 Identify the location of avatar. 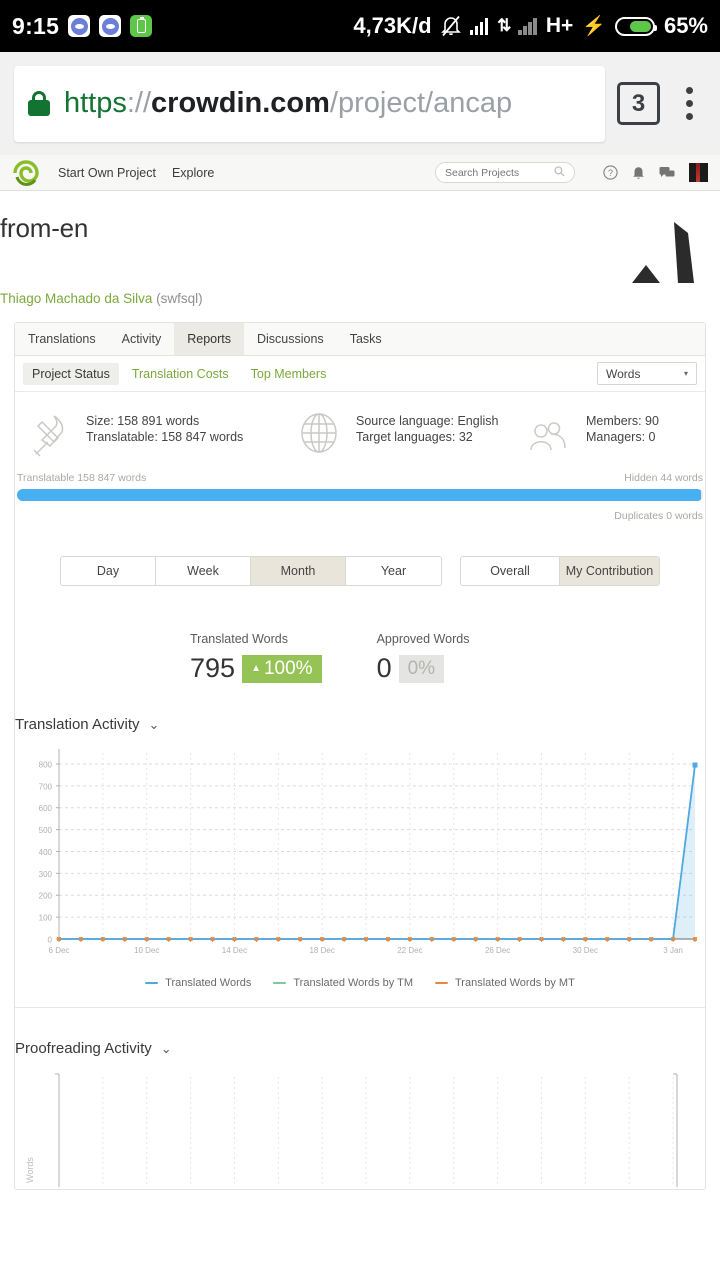
(698, 172).